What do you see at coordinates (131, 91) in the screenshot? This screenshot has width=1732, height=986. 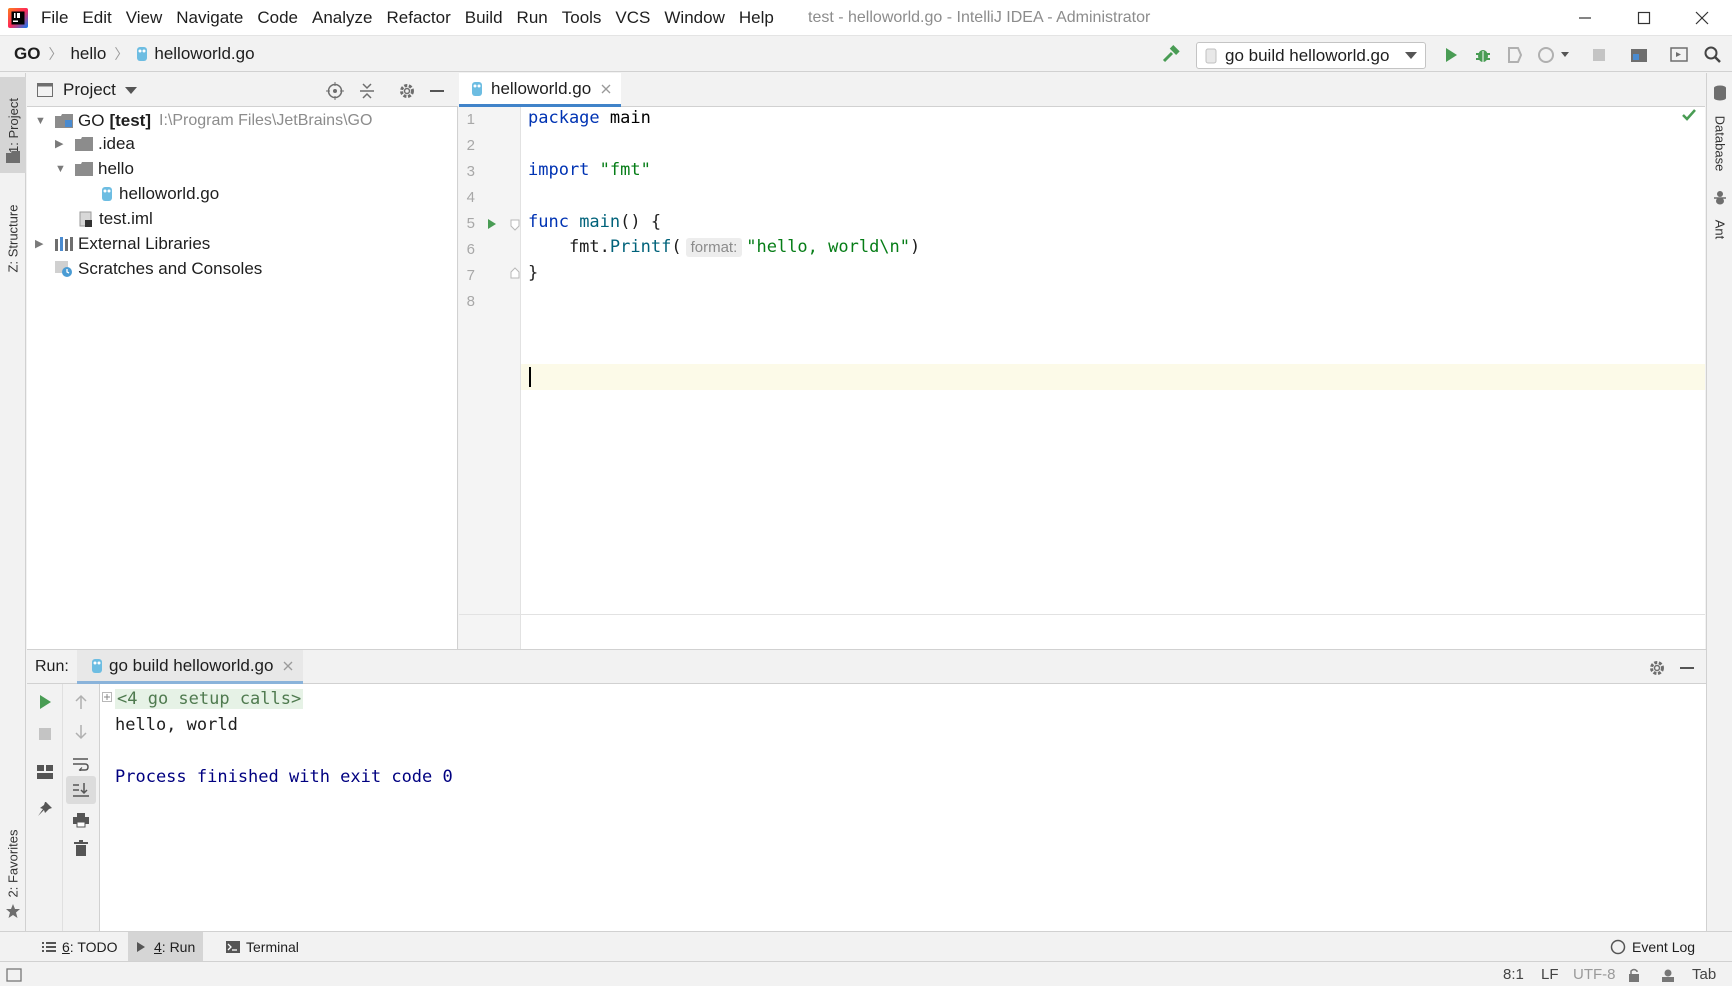 I see `chevron-down-icon` at bounding box center [131, 91].